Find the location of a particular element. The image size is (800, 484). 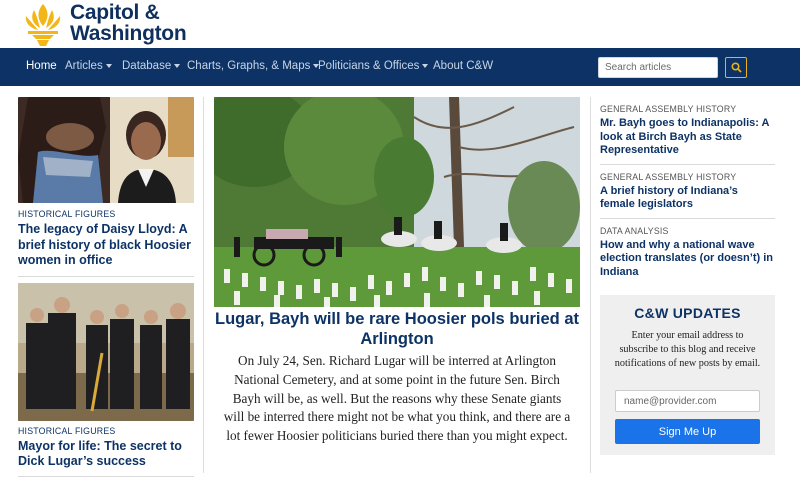

nav-home: Home is located at coordinates (41, 66).